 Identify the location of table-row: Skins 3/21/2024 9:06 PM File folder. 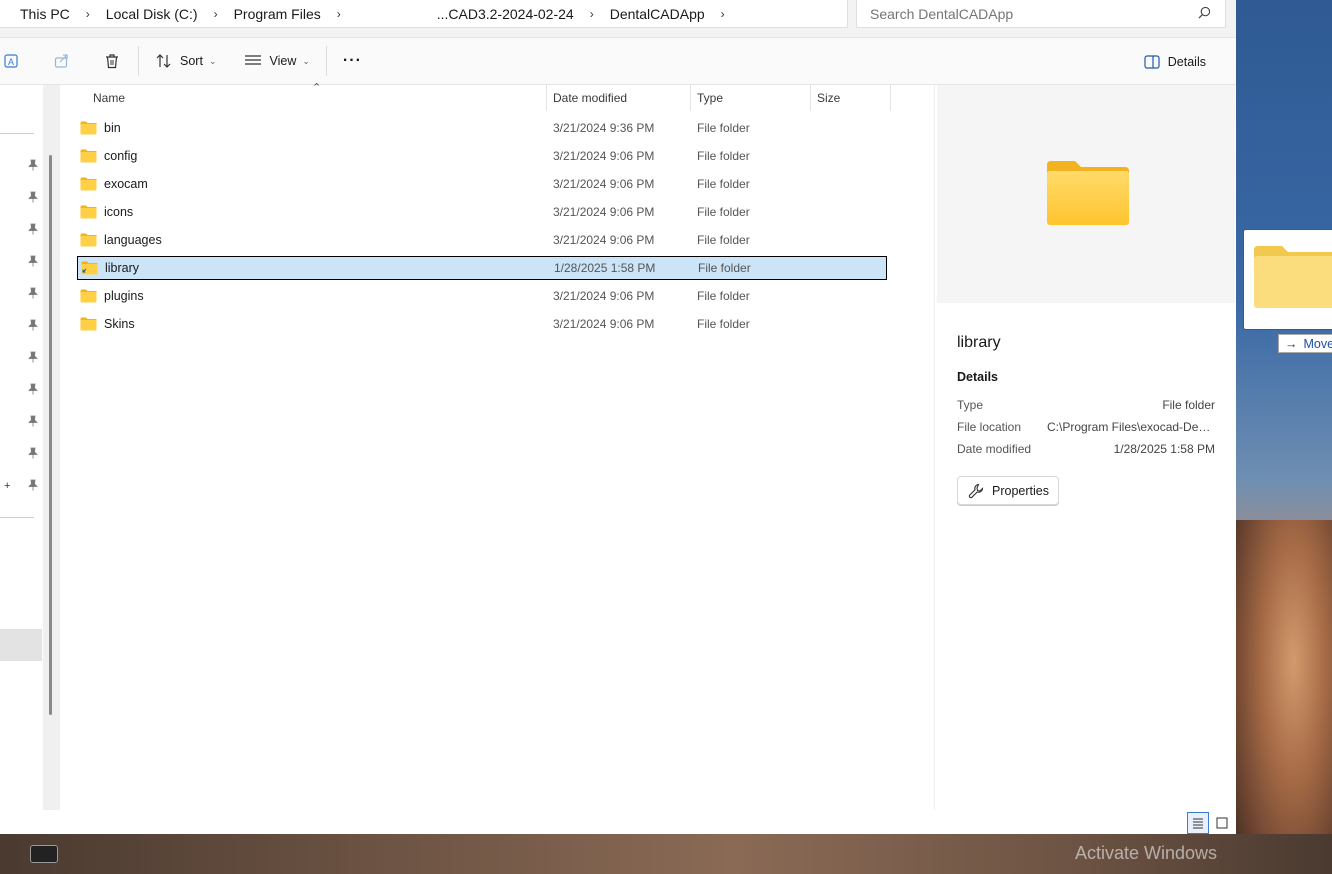
(482, 324).